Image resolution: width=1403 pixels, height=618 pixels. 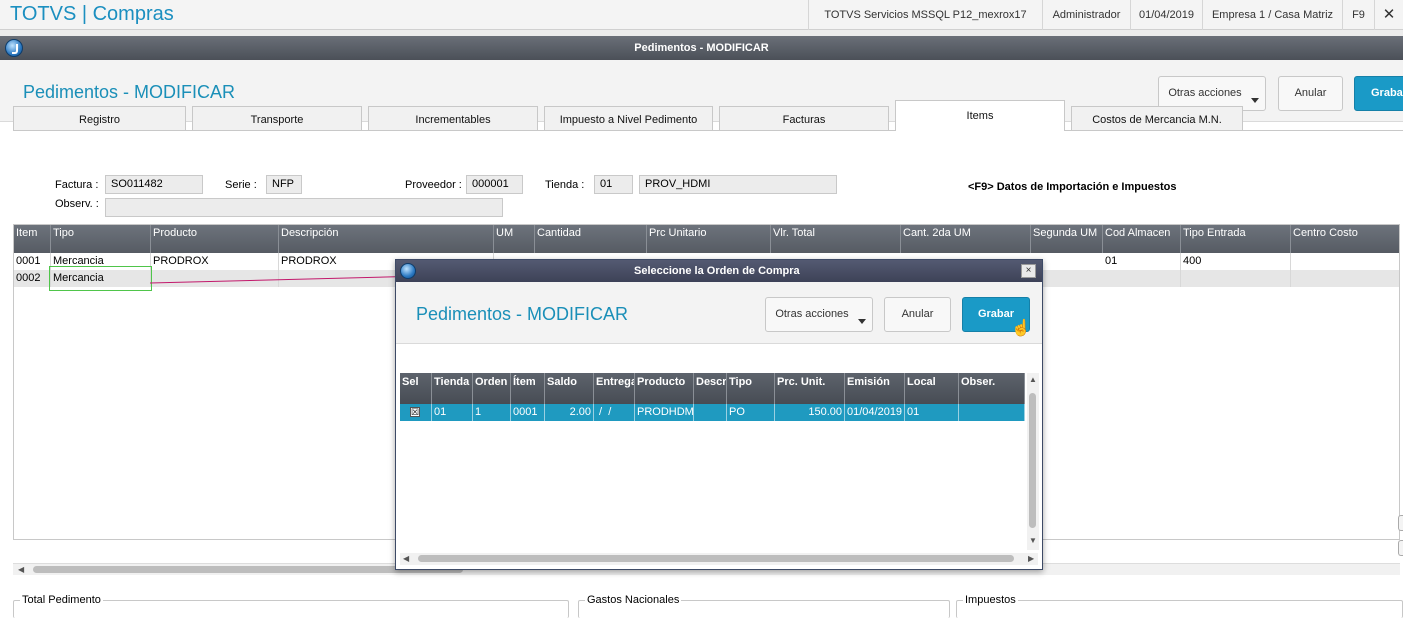 I want to click on cell-sel: ☒, so click(x=416, y=412).